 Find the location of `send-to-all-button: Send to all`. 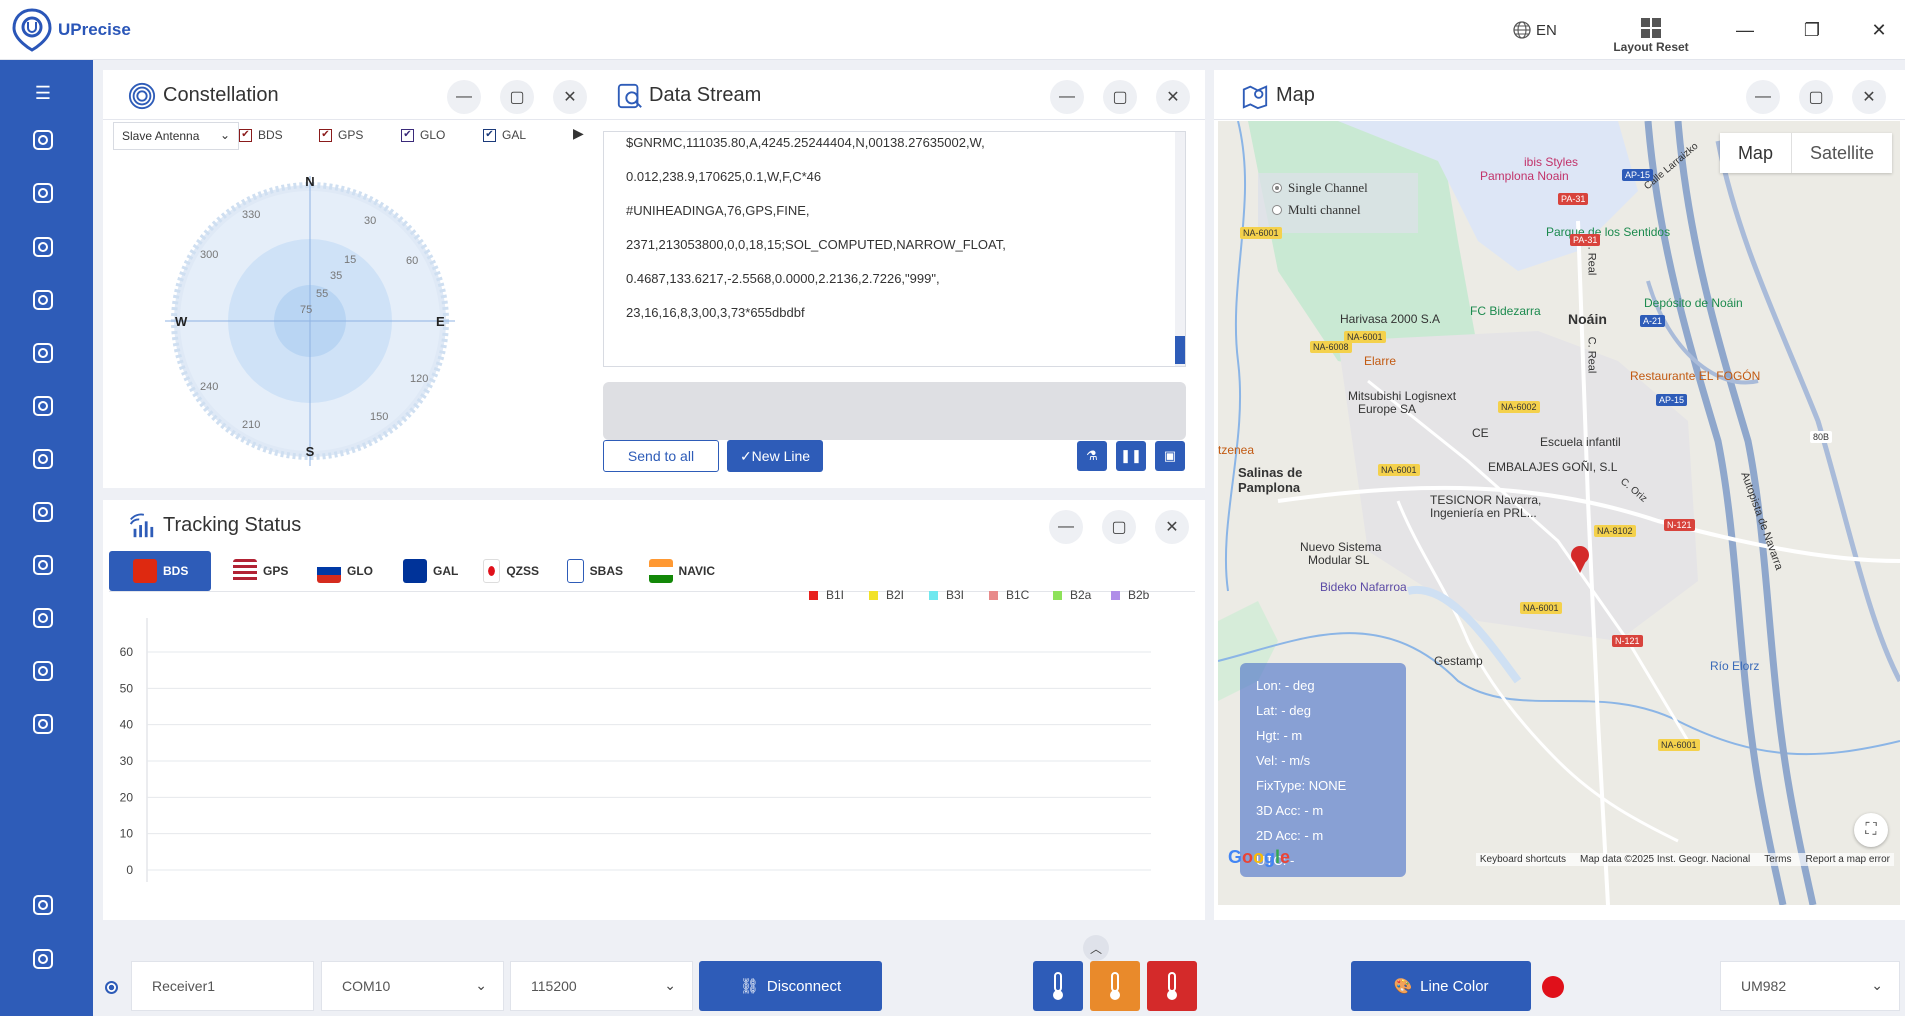

send-to-all-button: Send to all is located at coordinates (661, 456).